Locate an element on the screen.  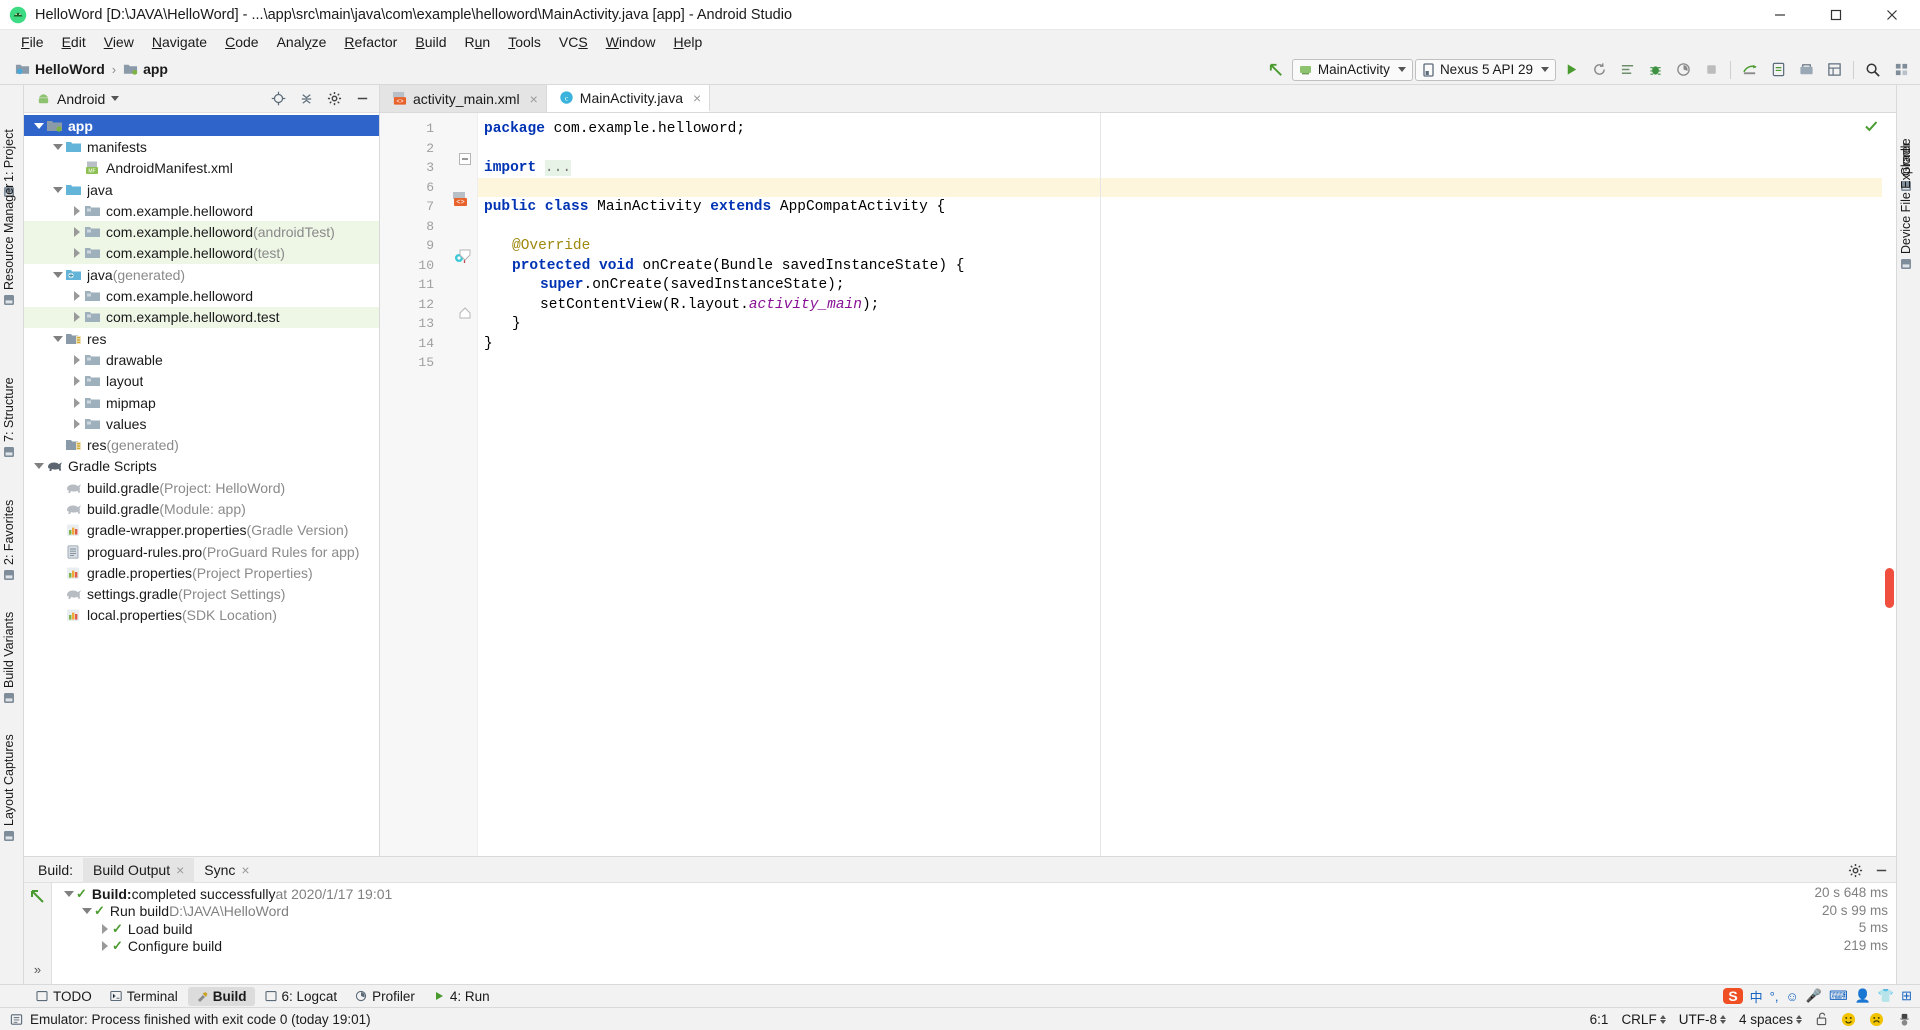
menu-help: Help is located at coordinates (688, 42).